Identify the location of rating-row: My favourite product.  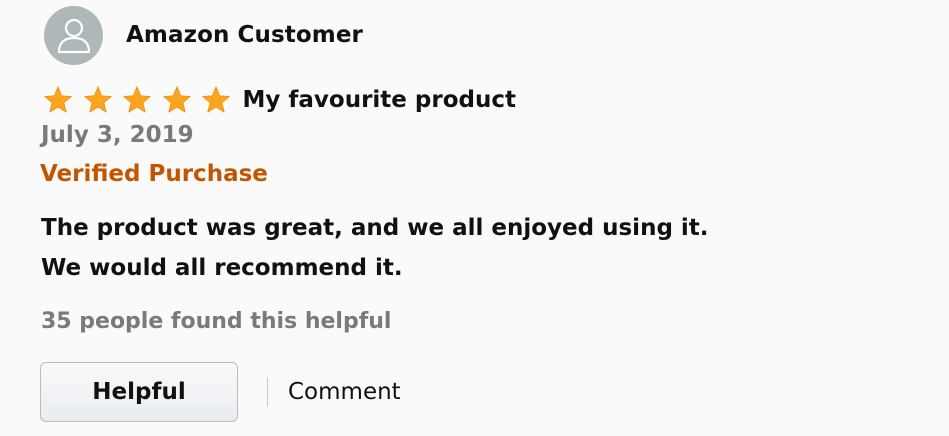
(279, 100).